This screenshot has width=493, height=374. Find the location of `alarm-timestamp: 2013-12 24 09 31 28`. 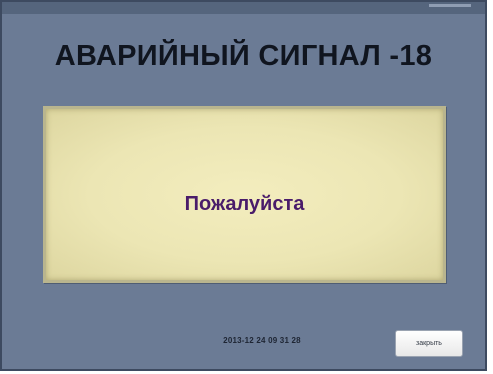

alarm-timestamp: 2013-12 24 09 31 28 is located at coordinates (262, 340).